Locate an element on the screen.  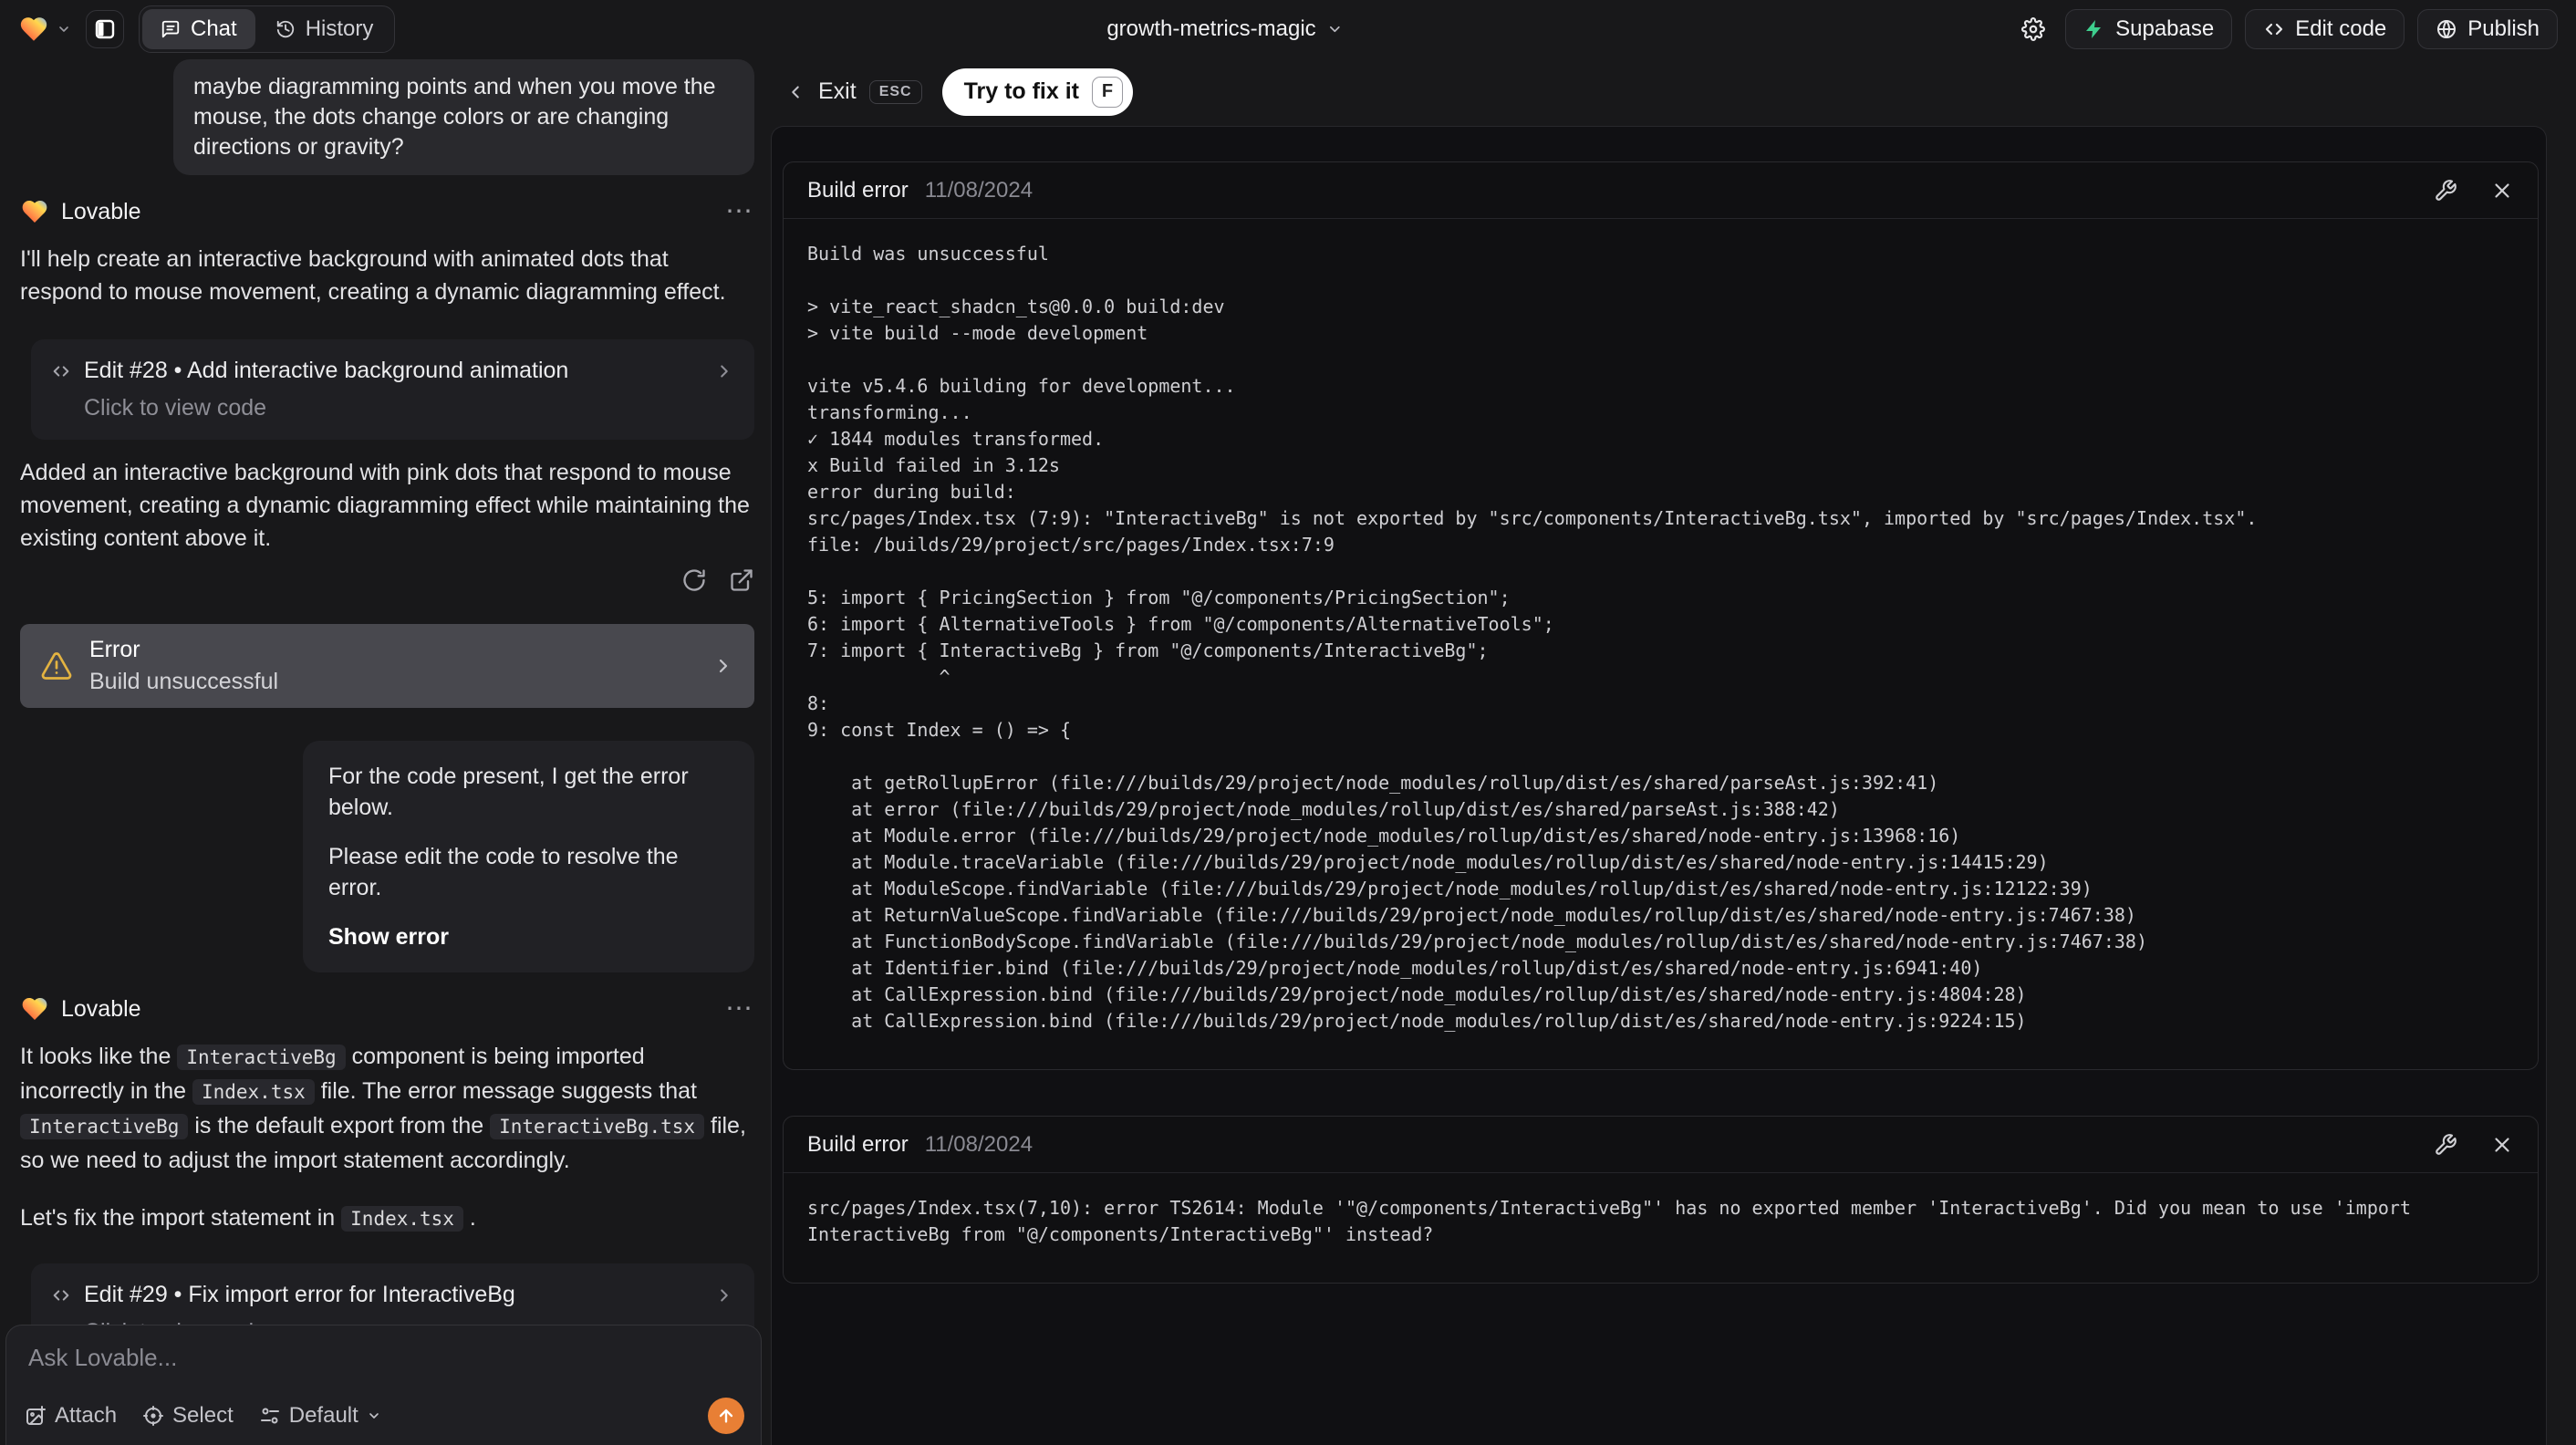
tab-history-label: History is located at coordinates (340, 28).